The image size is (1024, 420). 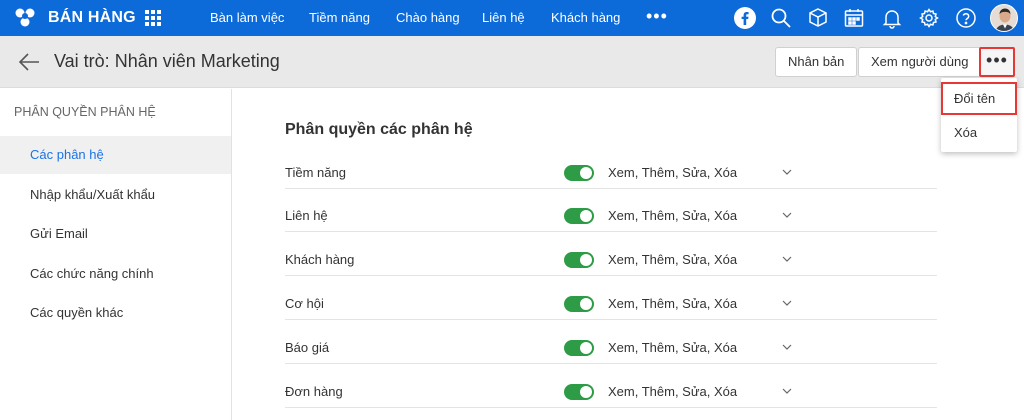 I want to click on sidebar-item-modules: Các phân hệ, so click(x=115, y=155).